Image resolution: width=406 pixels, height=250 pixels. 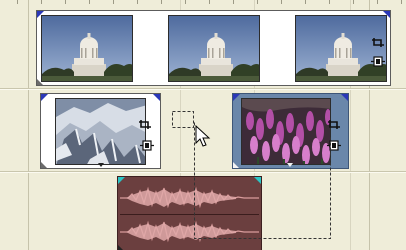 What do you see at coordinates (203, 136) in the screenshot?
I see `mouse-cursor-icon` at bounding box center [203, 136].